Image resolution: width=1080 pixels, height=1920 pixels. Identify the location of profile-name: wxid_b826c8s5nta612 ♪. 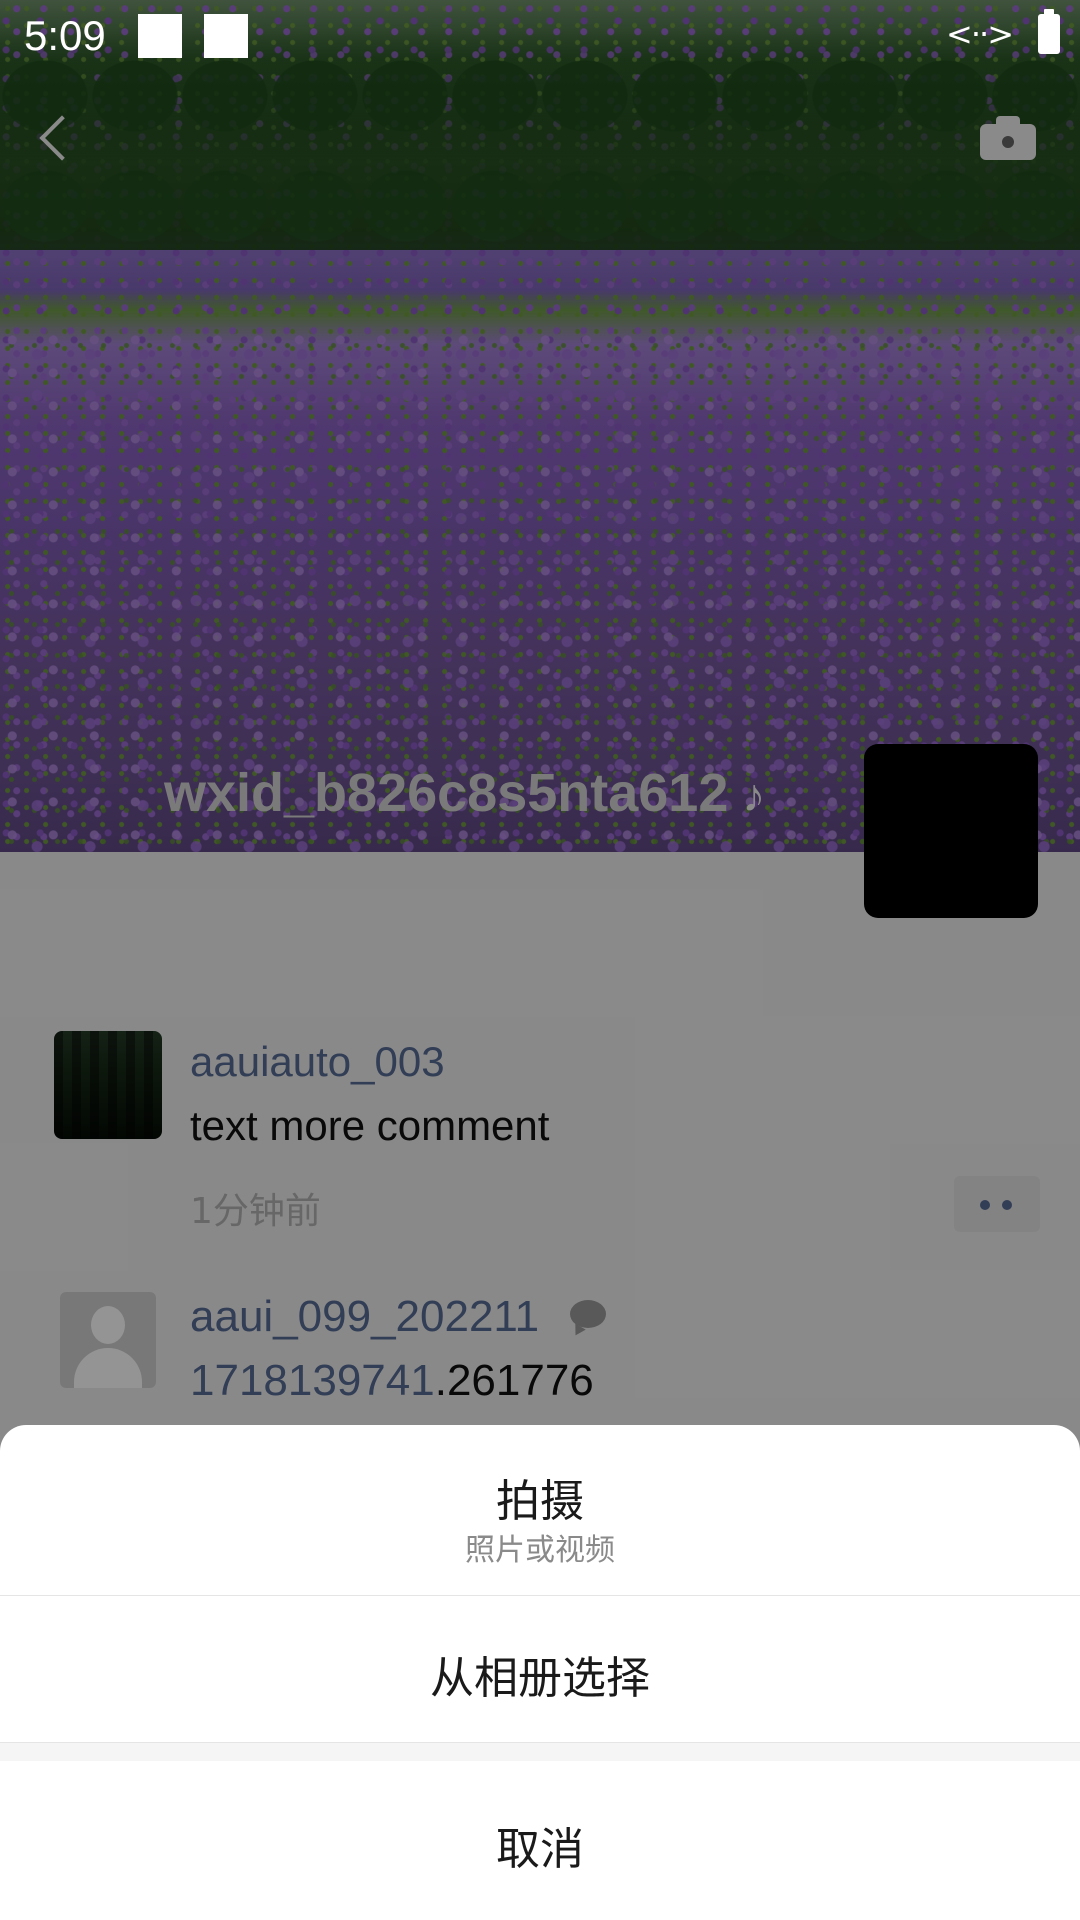
(464, 793).